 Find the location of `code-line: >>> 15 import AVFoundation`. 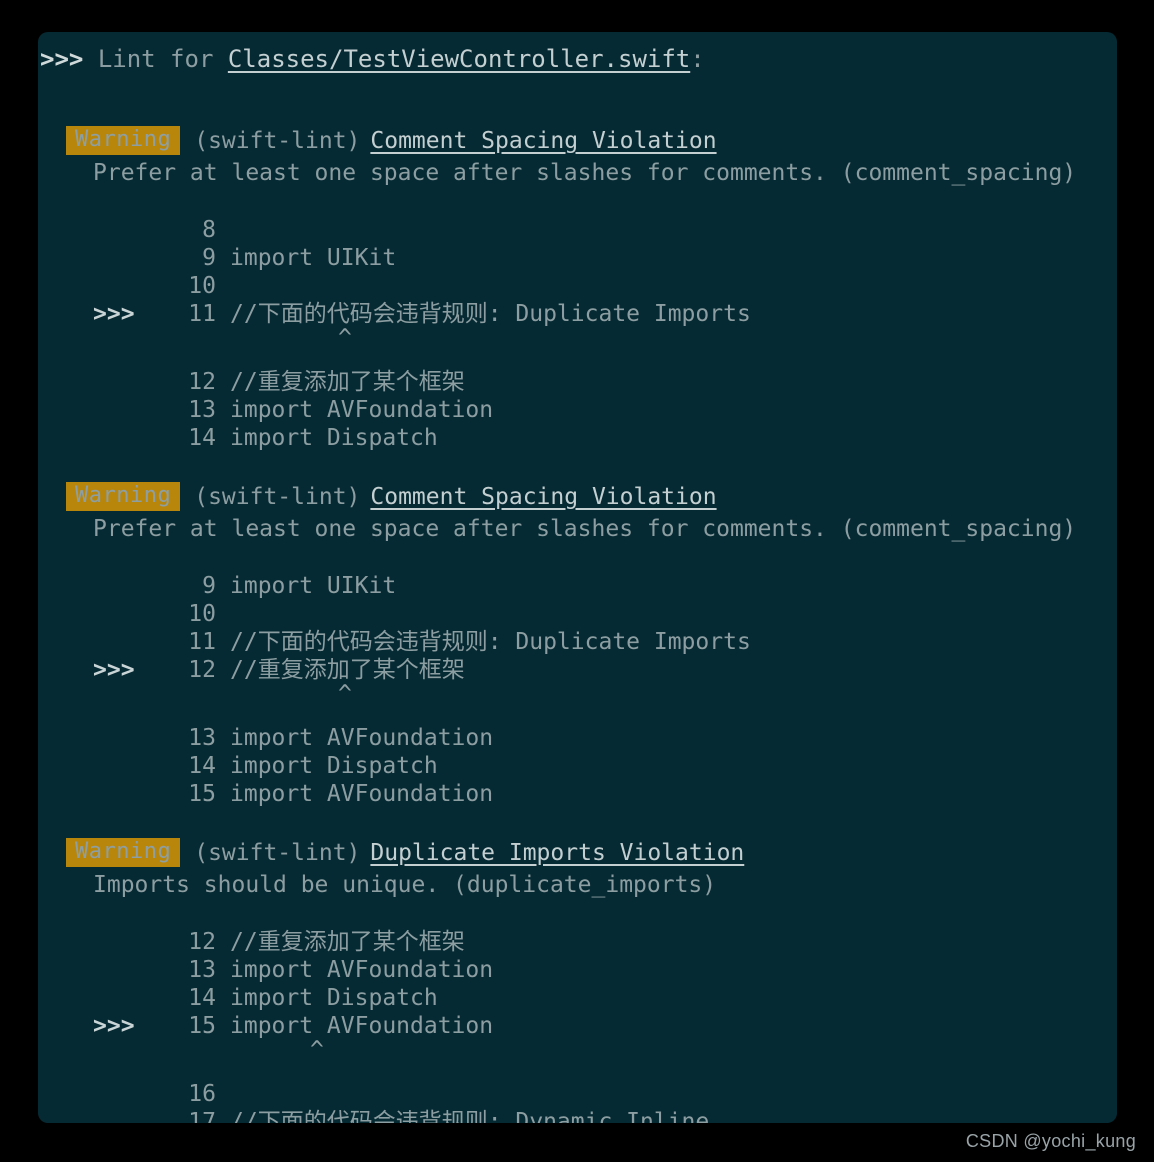

code-line: >>> 15 import AVFoundation is located at coordinates (577, 1026).